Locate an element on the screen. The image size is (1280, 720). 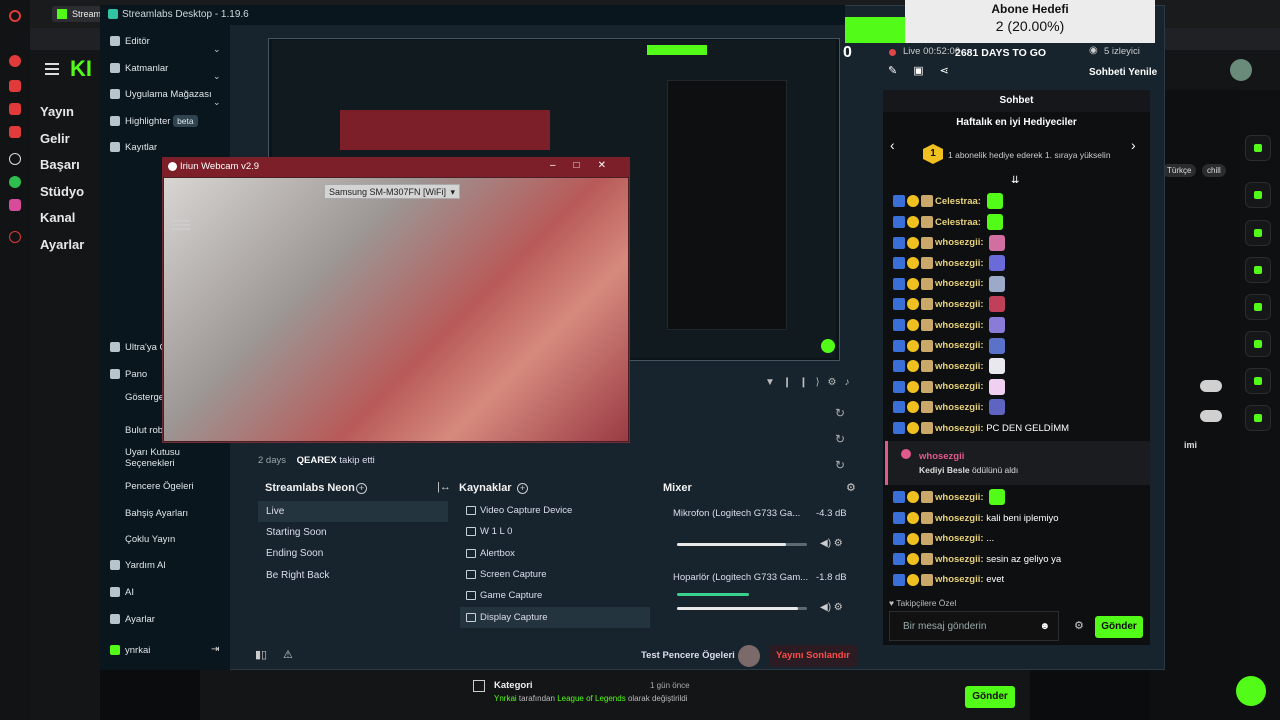
menu-tips: Bahşiş Ayarları is located at coordinates (156, 513).